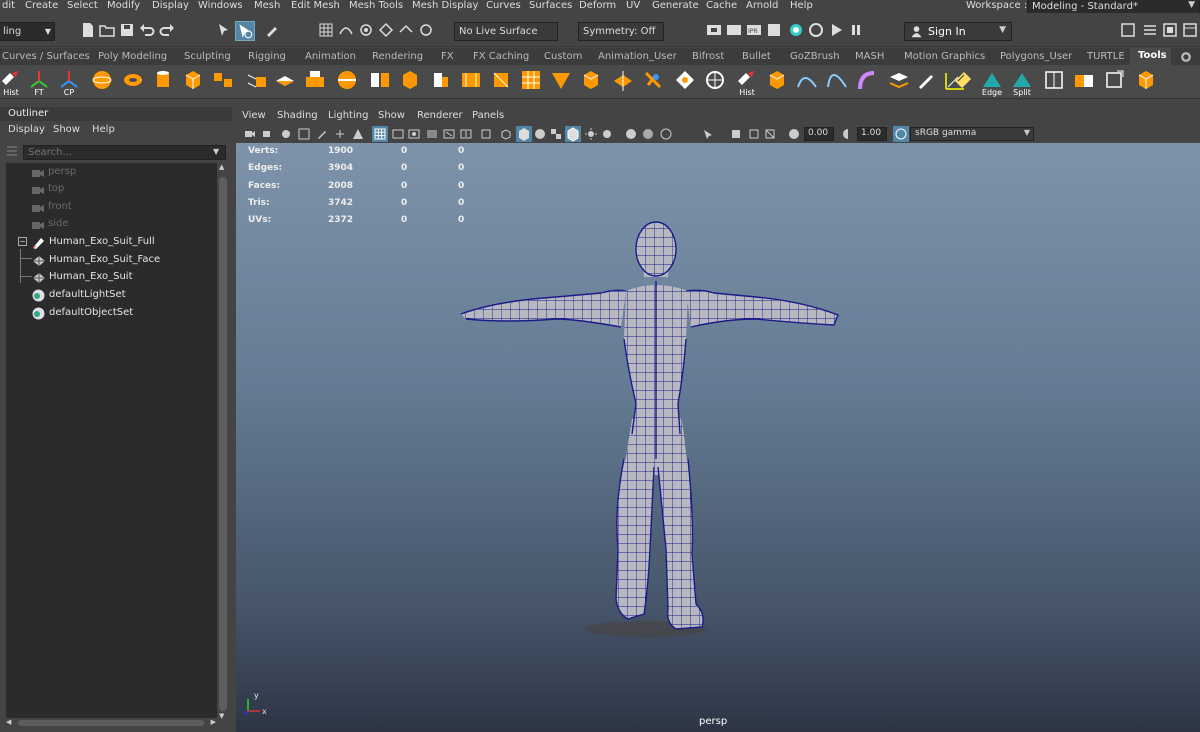  What do you see at coordinates (531, 80) in the screenshot?
I see `multi-cut-icon` at bounding box center [531, 80].